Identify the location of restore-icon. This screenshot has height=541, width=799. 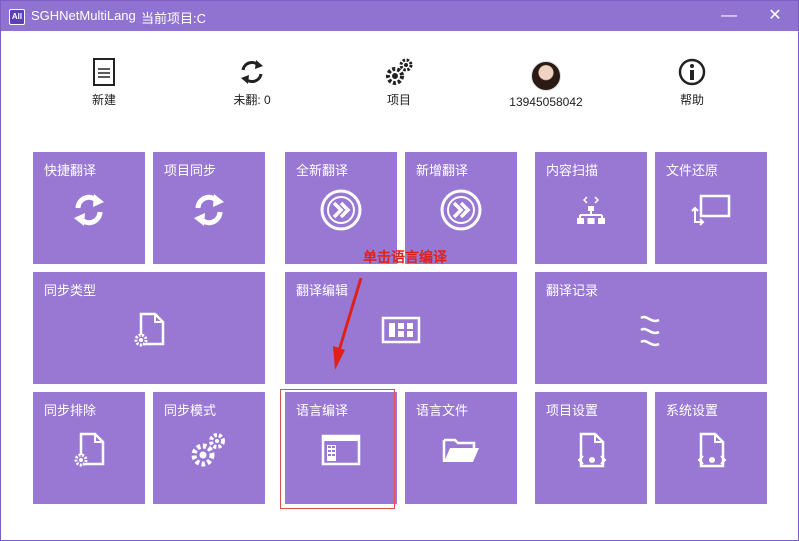
(711, 210).